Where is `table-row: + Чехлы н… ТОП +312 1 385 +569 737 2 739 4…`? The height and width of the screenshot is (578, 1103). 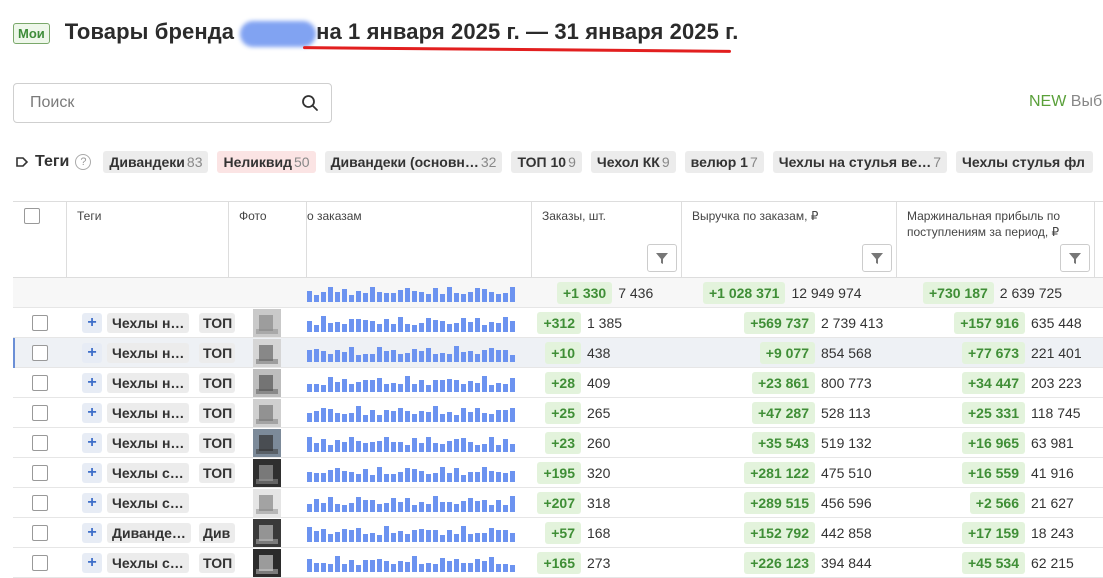 table-row: + Чехлы н… ТОП +312 1 385 +569 737 2 739 4… is located at coordinates (558, 323).